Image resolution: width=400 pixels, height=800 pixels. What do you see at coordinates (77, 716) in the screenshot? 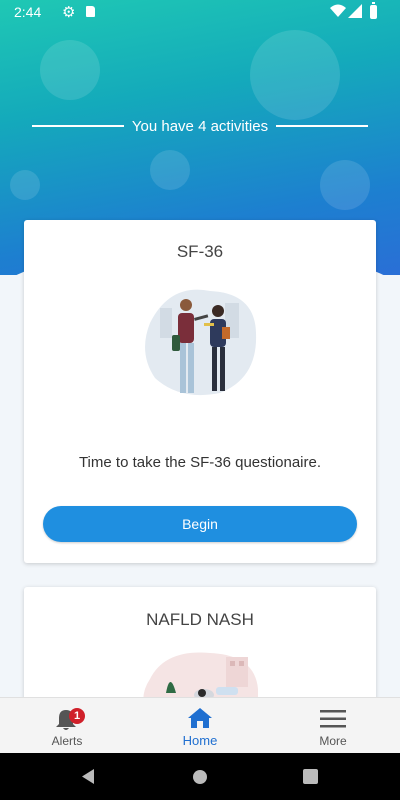
I see `alerts-badge: 1` at bounding box center [77, 716].